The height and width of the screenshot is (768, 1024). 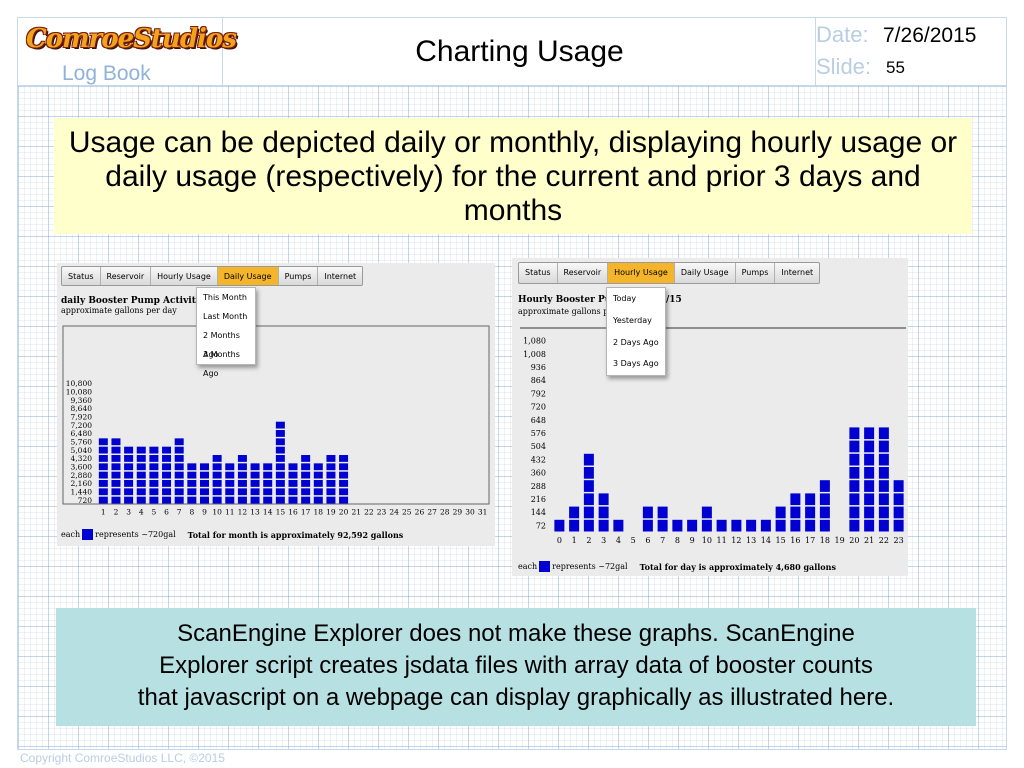 What do you see at coordinates (226, 316) in the screenshot?
I see `menu-item-last-month: Last Month` at bounding box center [226, 316].